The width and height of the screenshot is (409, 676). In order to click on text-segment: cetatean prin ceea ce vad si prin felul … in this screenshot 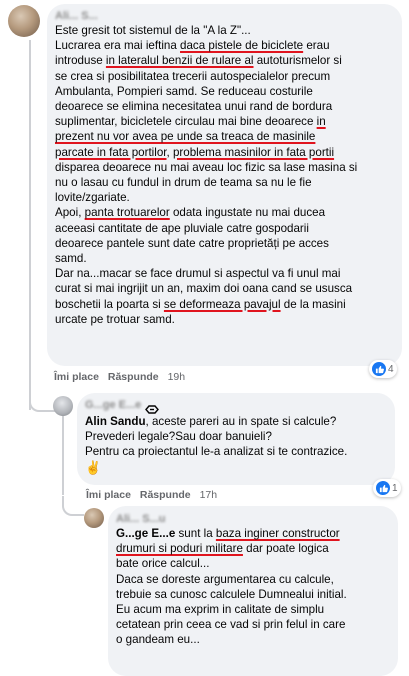, I will do `click(231, 625)`.